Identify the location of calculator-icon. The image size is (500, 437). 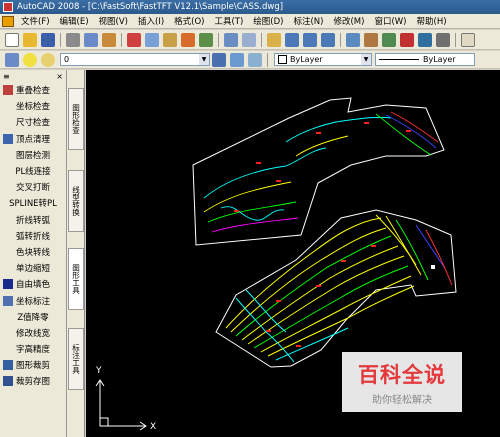
(443, 39).